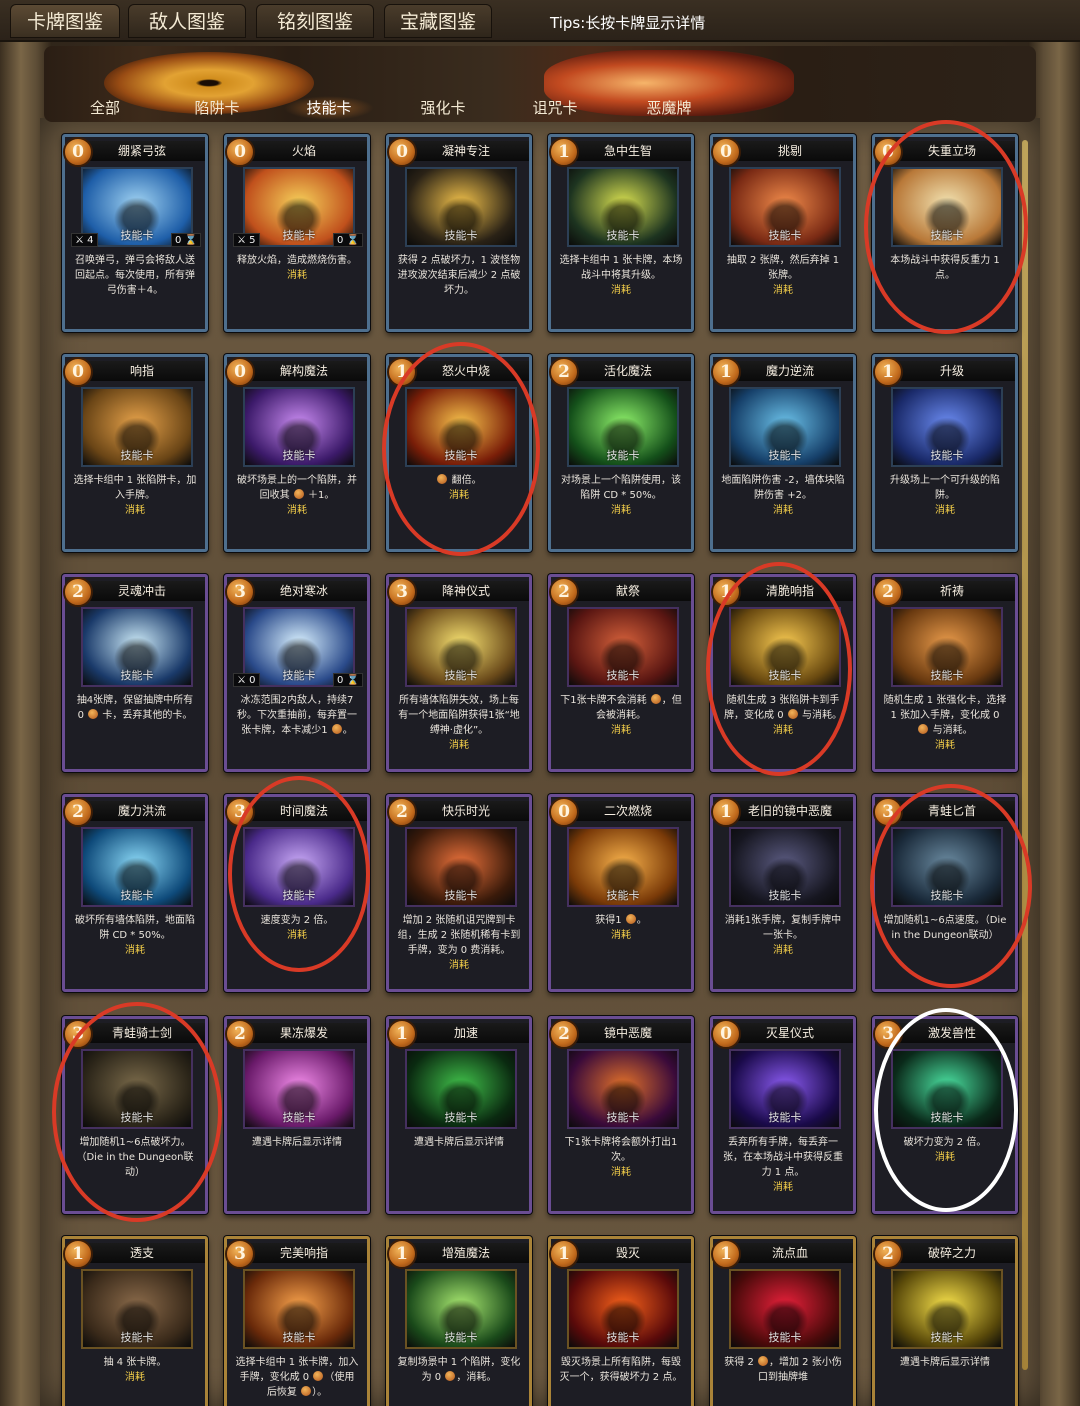  I want to click on tab-inscription-codex: 铭刻图鉴, so click(315, 21).